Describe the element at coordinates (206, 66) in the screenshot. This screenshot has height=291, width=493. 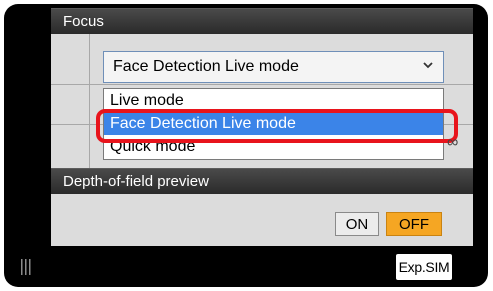
I see `focus-mode-selected-value: Face Detection Live mode` at that location.